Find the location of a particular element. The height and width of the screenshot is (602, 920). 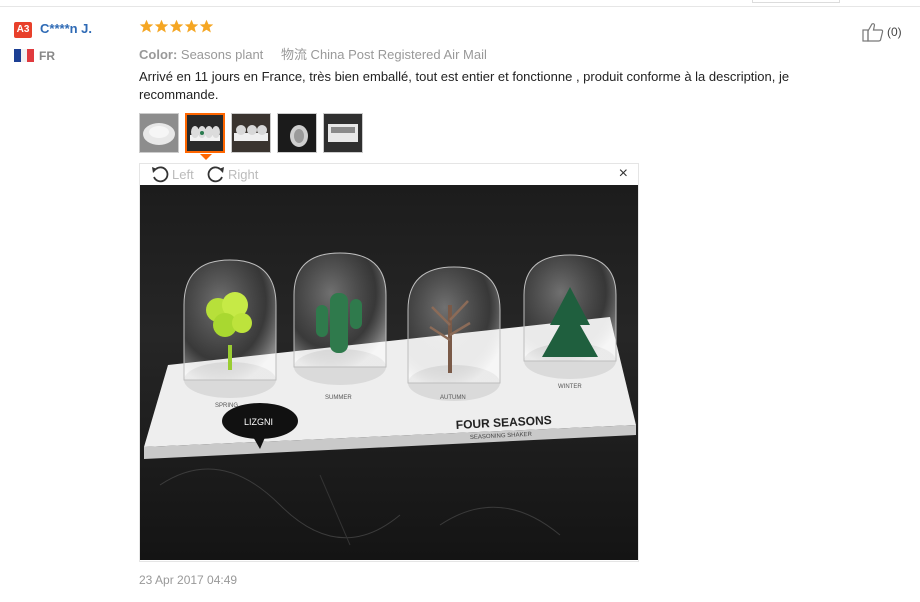

rotate-right-icon is located at coordinates (215, 174).